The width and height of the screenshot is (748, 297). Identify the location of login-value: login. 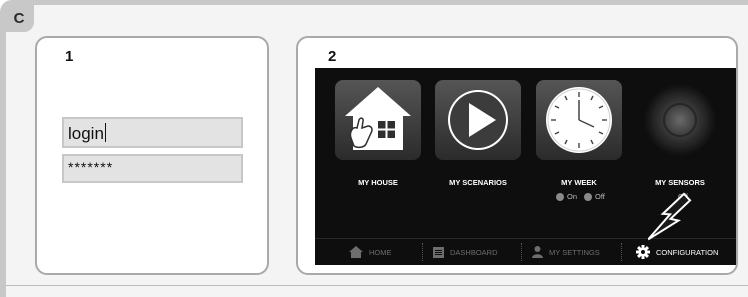
(86, 133).